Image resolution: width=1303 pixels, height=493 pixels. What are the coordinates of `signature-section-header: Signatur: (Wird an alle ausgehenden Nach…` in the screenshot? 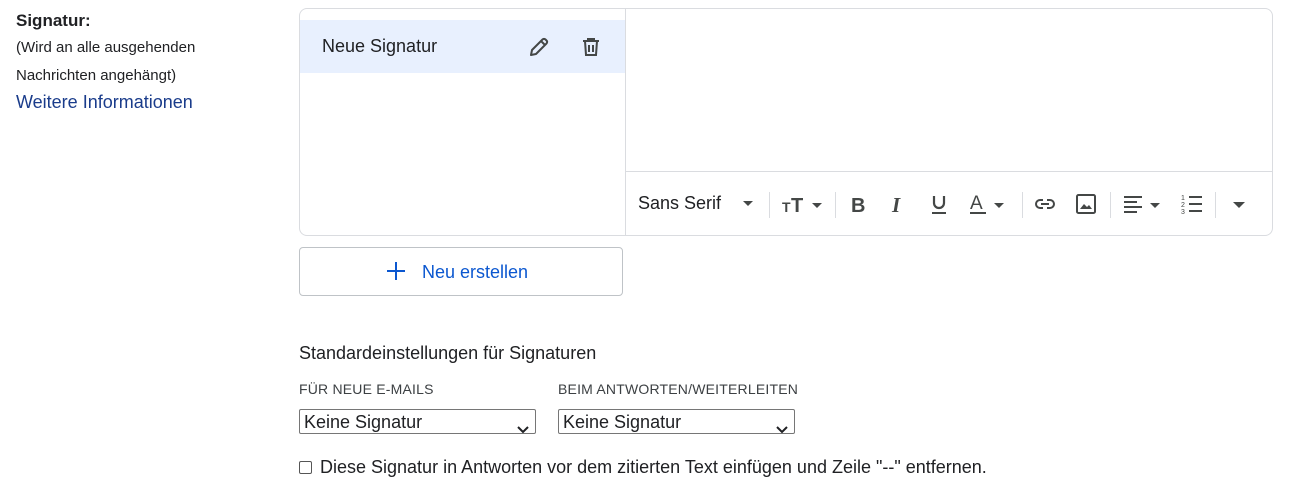 It's located at (146, 62).